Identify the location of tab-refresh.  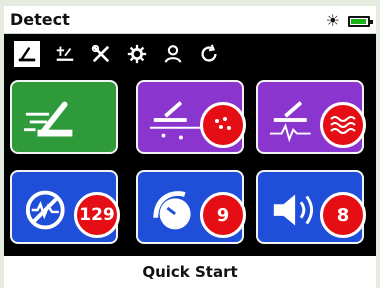
(209, 54).